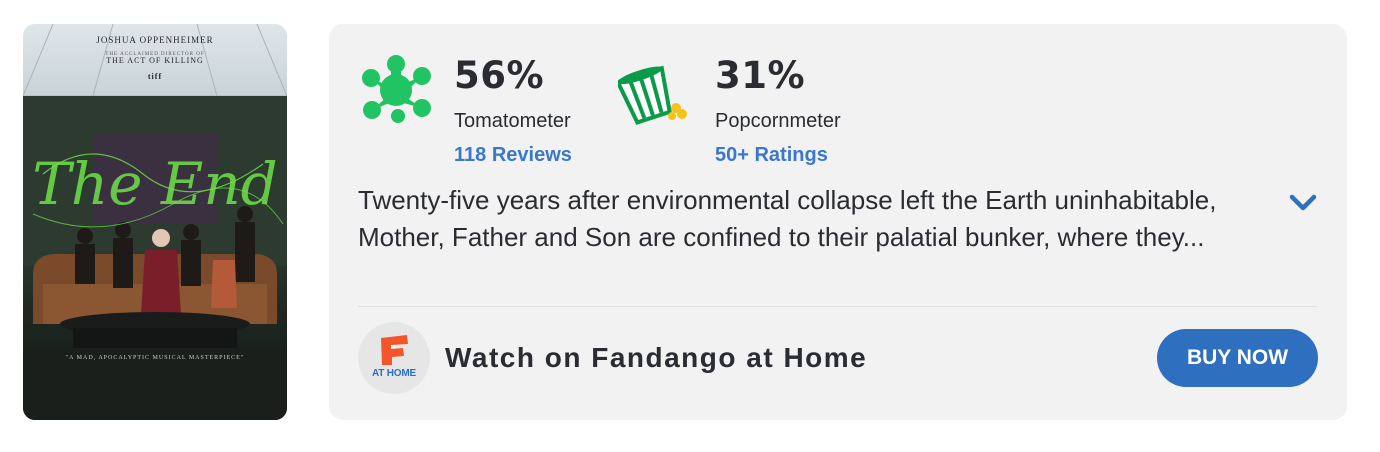 The image size is (1380, 452). What do you see at coordinates (155, 358) in the screenshot?
I see `poster-quote: "A MAD, APOCALYPTIC MUSICAL MASTERPIECE"` at bounding box center [155, 358].